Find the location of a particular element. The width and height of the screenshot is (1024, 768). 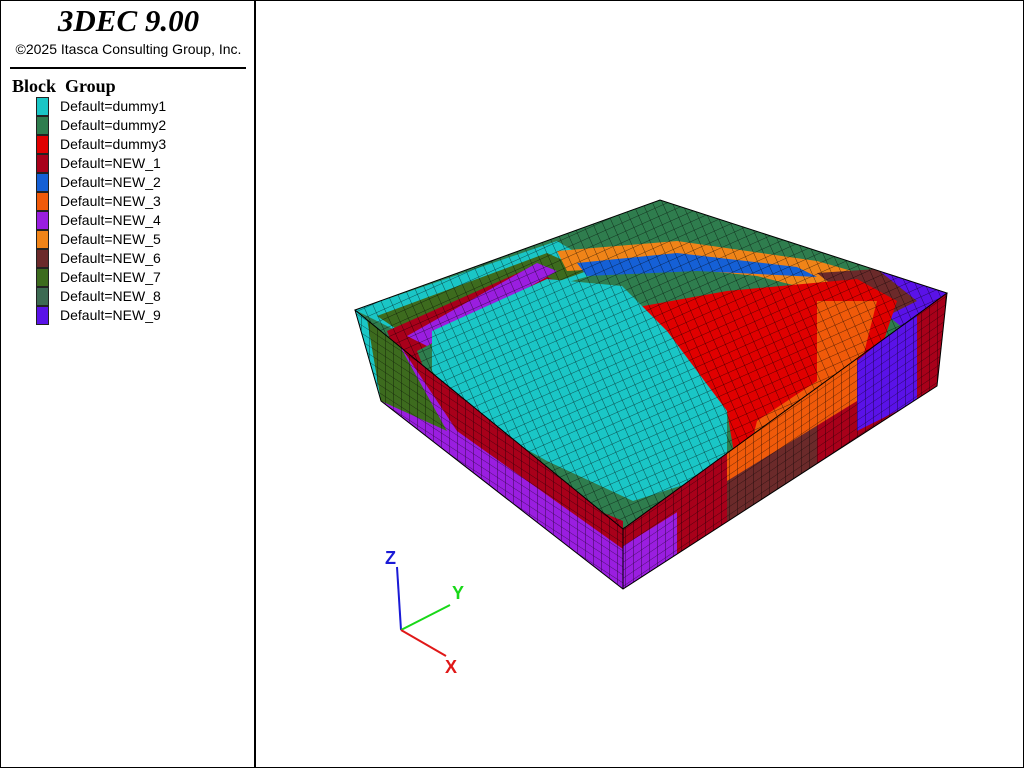

legend-label: Default=NEW_7 is located at coordinates (110, 277).